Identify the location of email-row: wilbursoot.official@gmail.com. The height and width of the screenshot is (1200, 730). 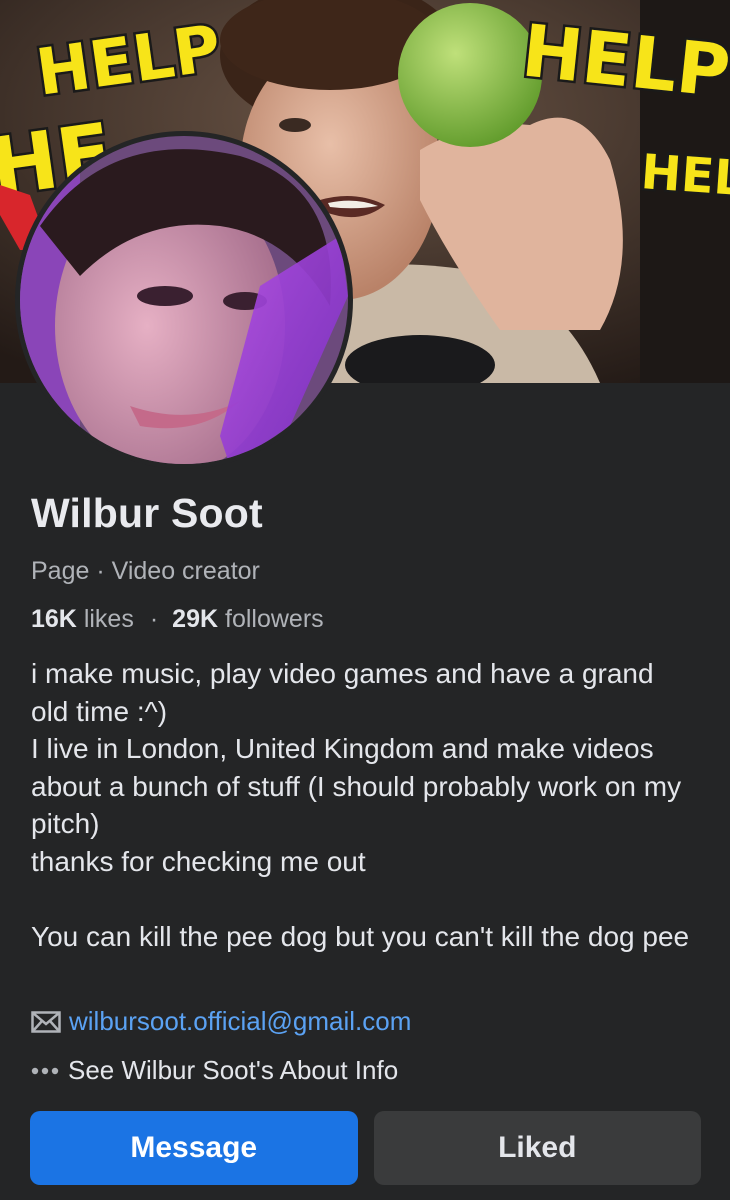
(221, 1021).